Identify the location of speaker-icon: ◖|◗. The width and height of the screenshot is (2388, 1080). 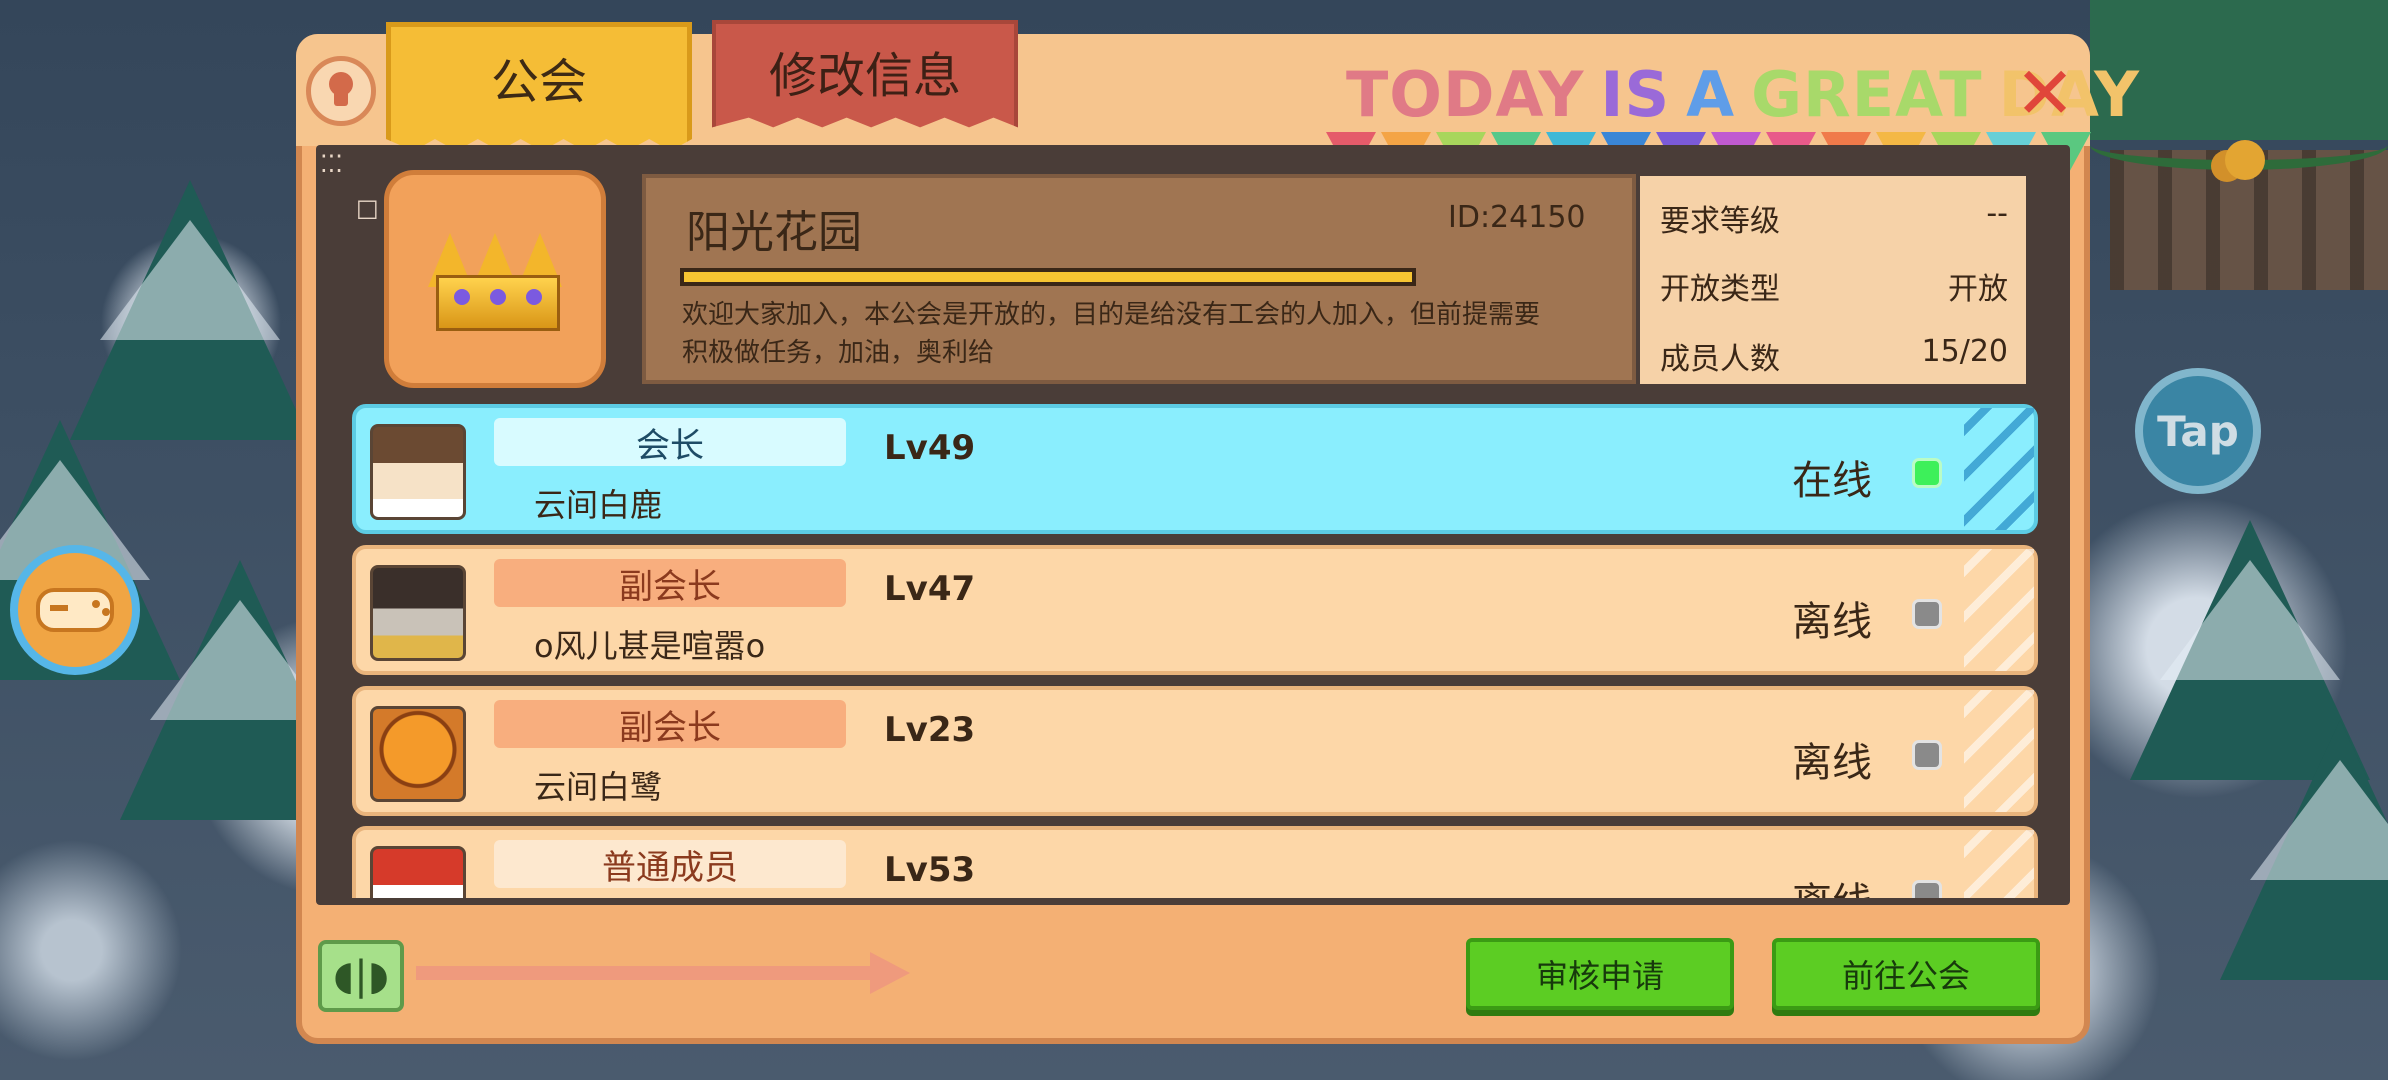
(361, 976).